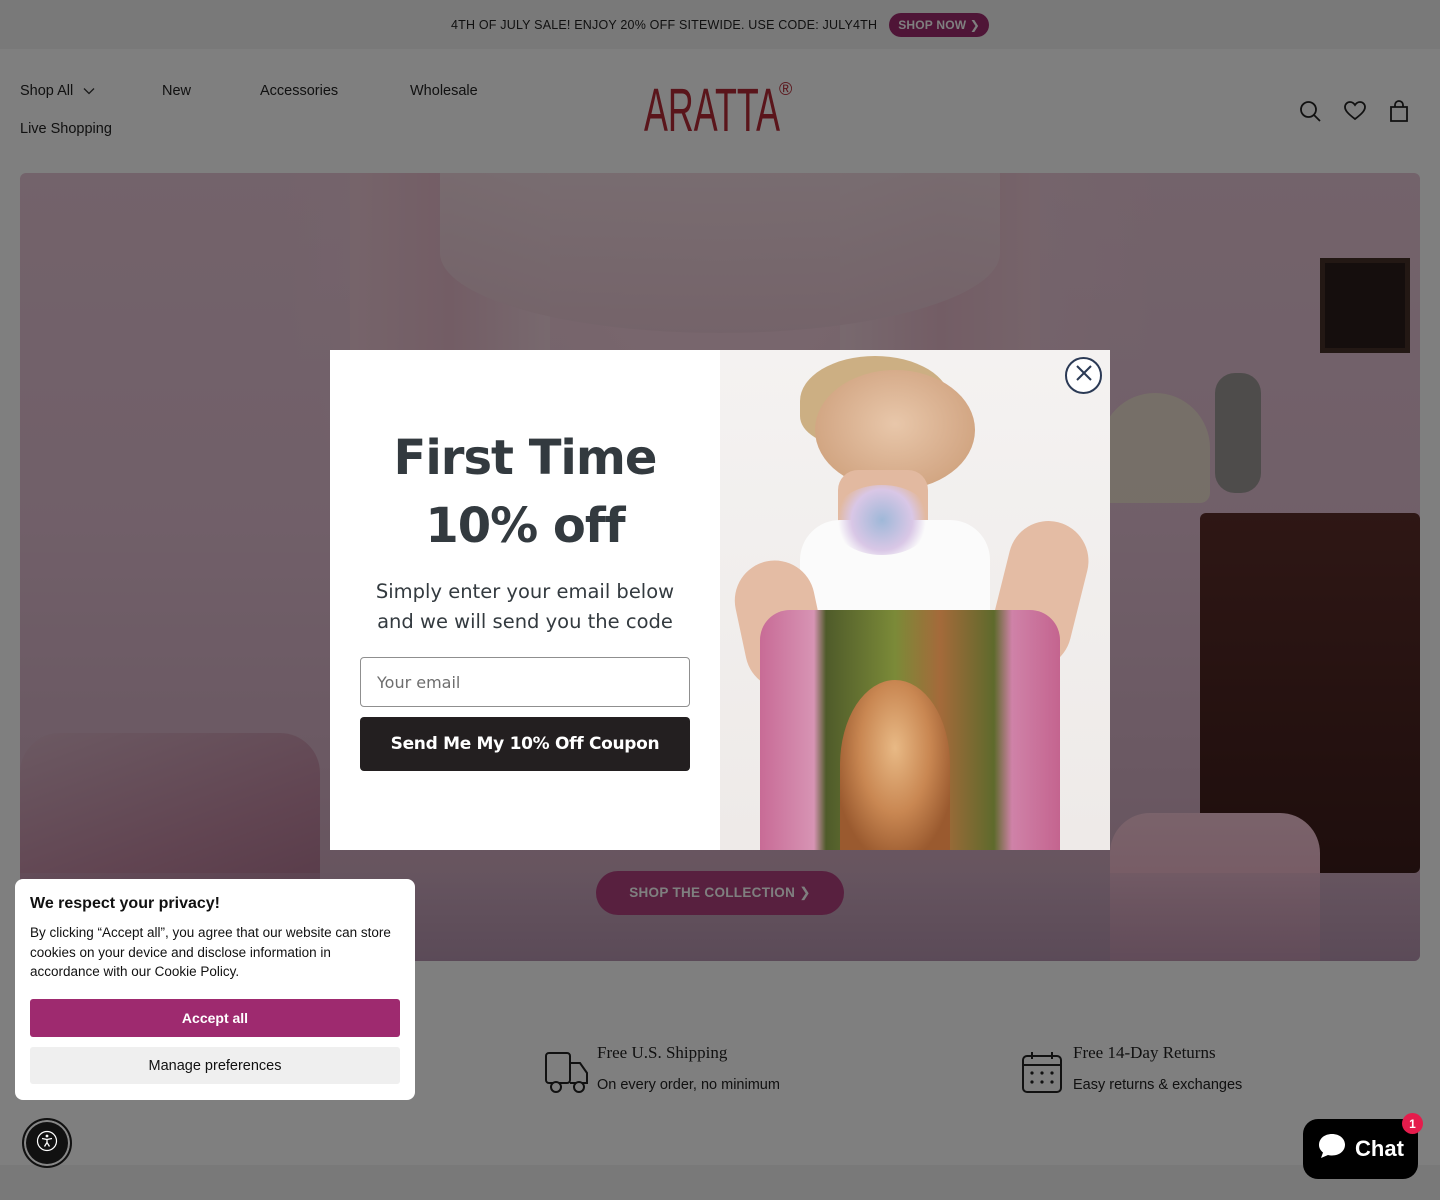 The width and height of the screenshot is (1440, 1200). Describe the element at coordinates (915, 600) in the screenshot. I see `popup-model-image` at that location.